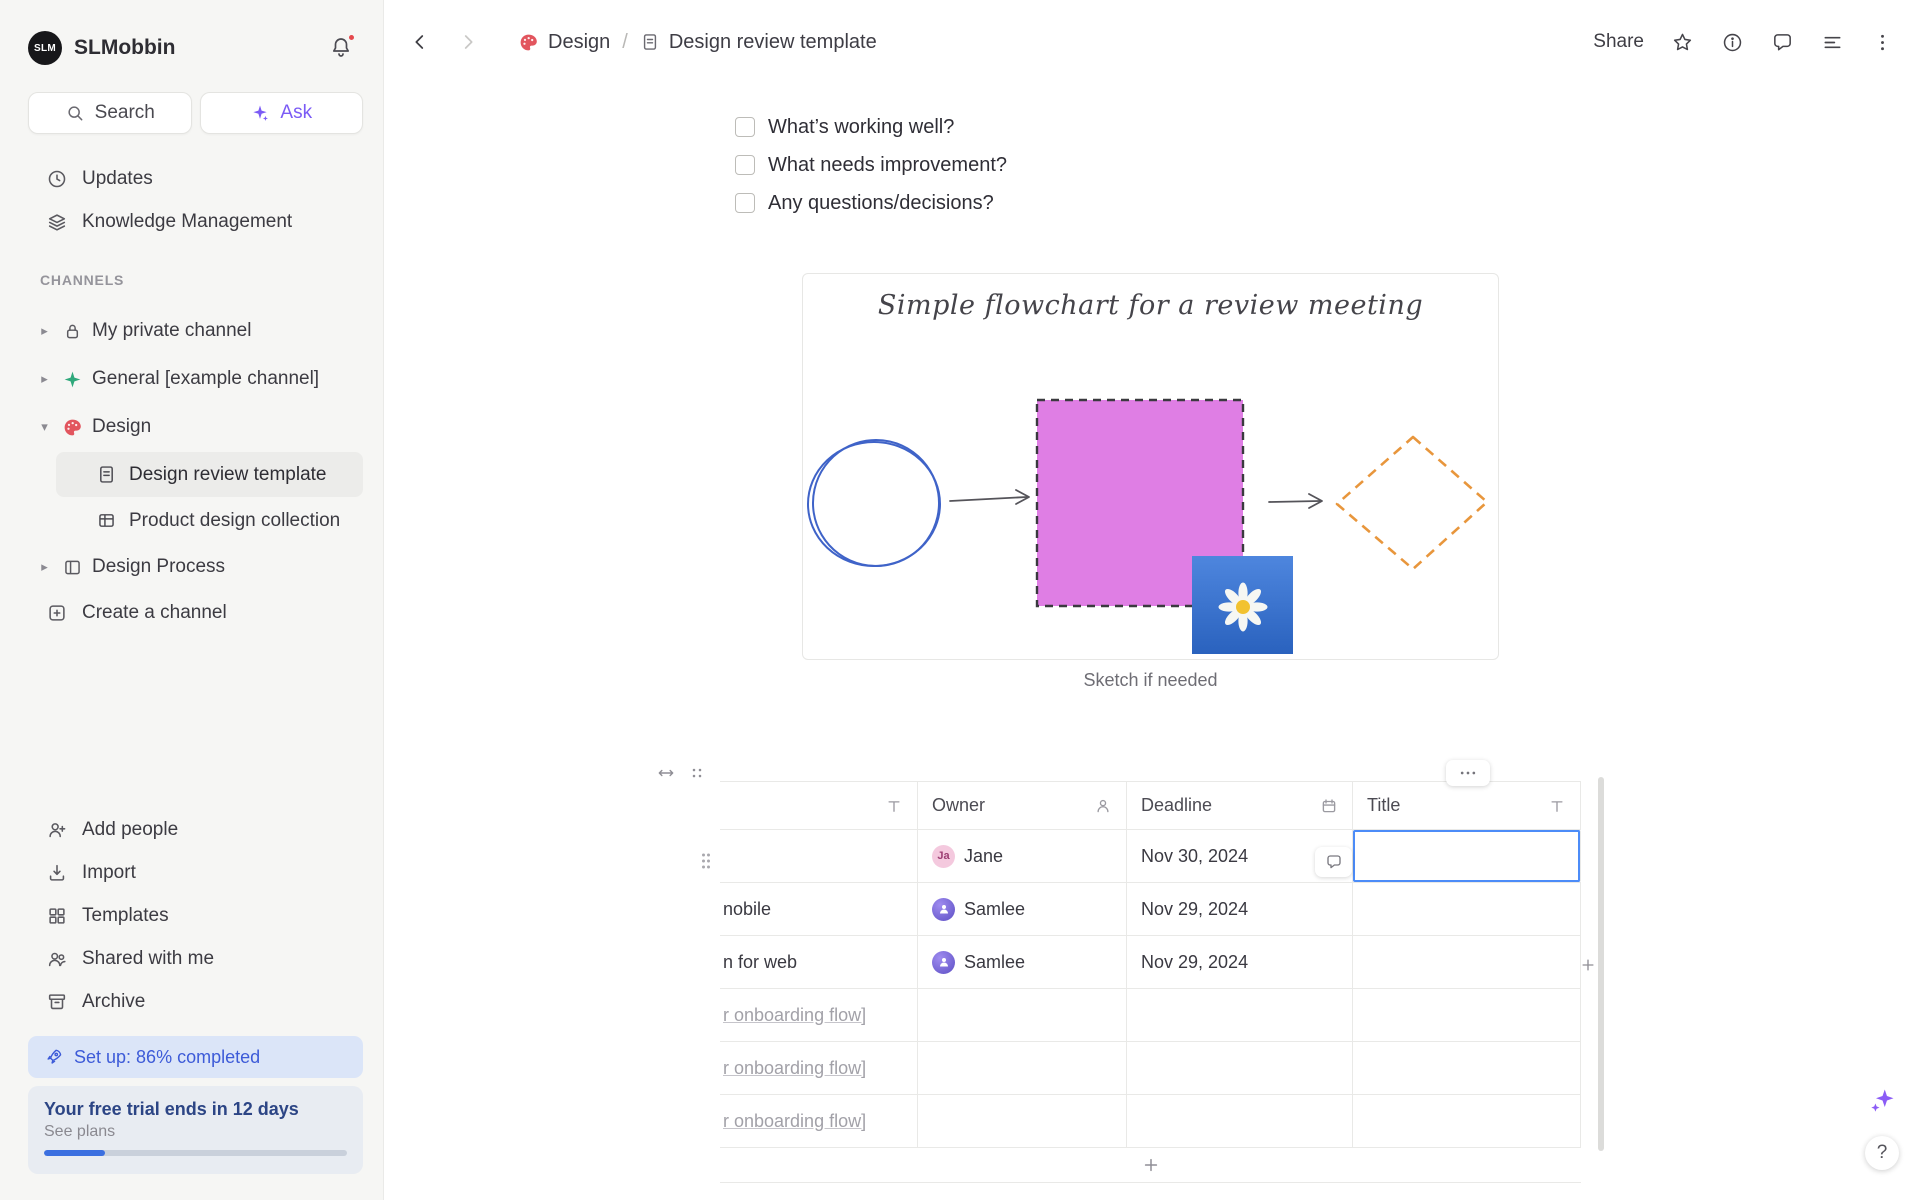  I want to click on add-row-button, so click(1150, 1165).